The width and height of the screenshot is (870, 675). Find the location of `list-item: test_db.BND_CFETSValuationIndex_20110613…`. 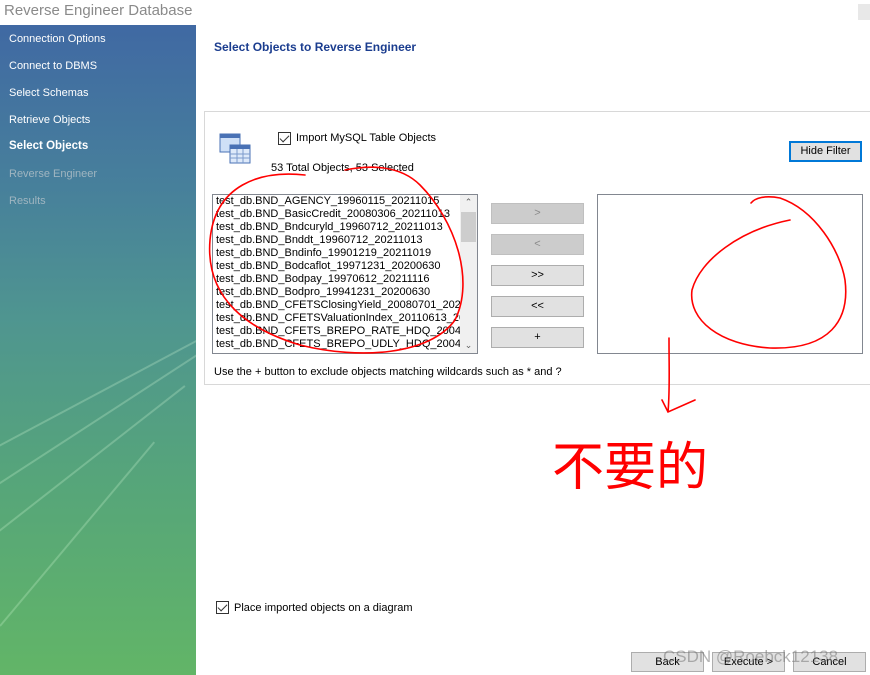

list-item: test_db.BND_CFETSValuationIndex_20110613… is located at coordinates (345, 318).